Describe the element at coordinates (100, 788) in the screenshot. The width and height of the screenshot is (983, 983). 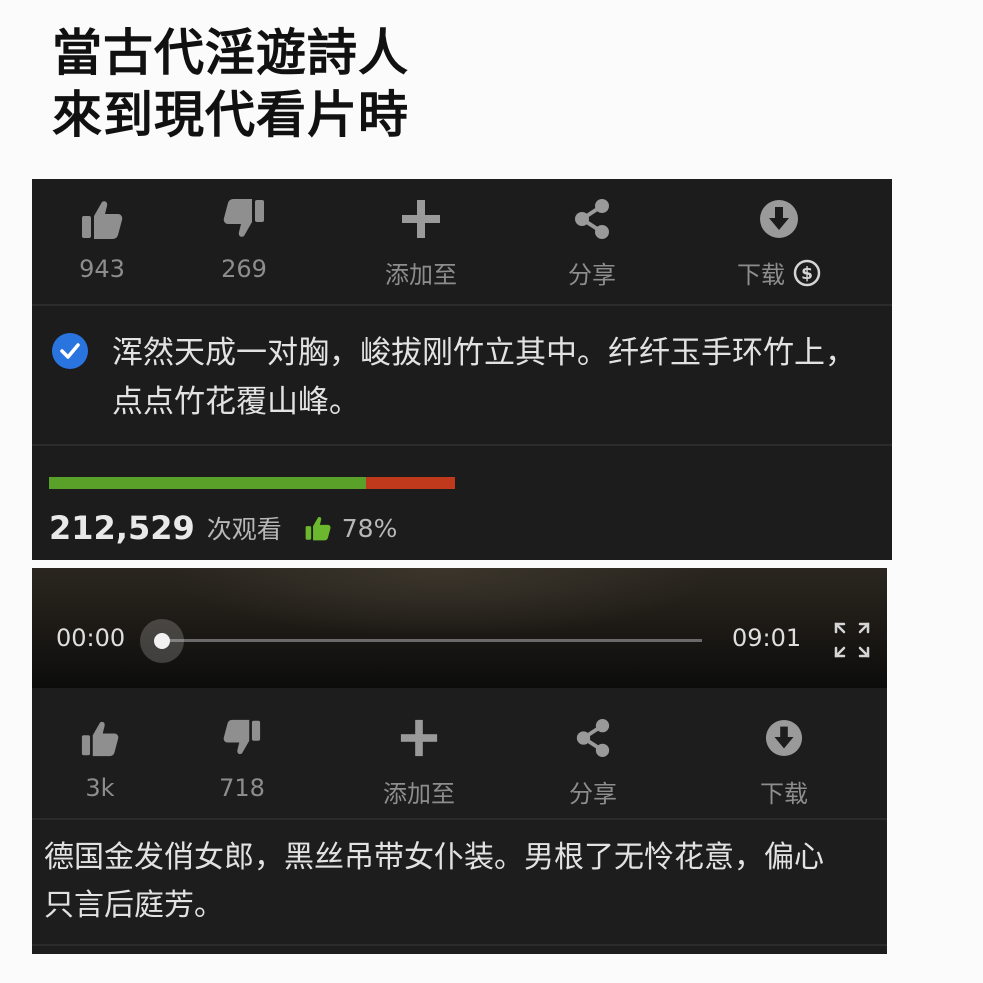
I see `like-count: 3k` at that location.